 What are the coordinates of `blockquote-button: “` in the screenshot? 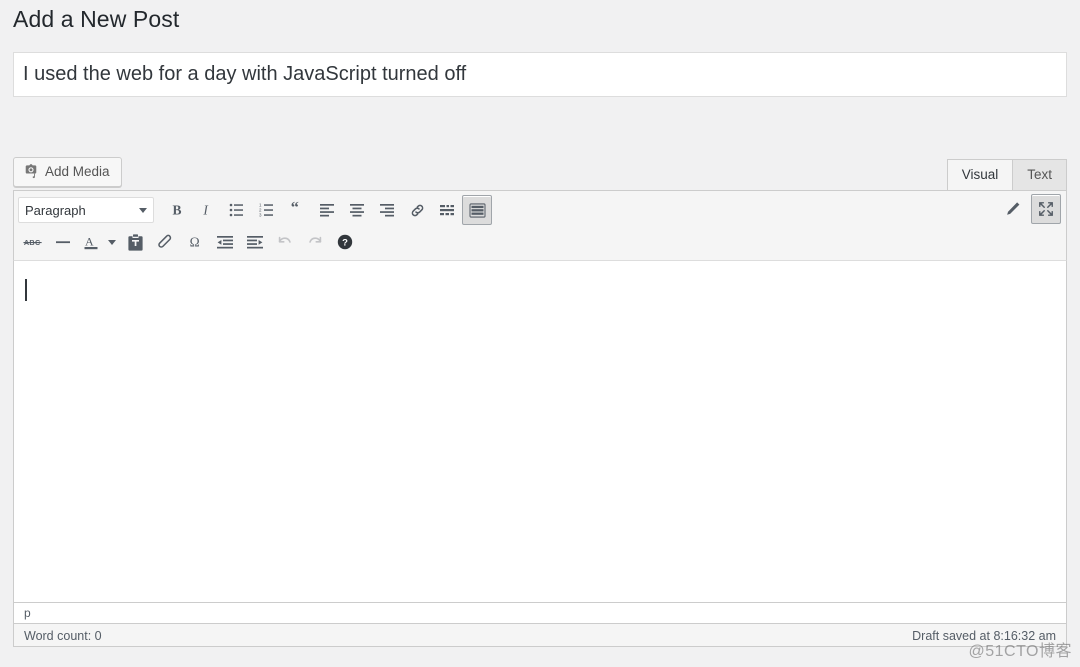 It's located at (297, 210).